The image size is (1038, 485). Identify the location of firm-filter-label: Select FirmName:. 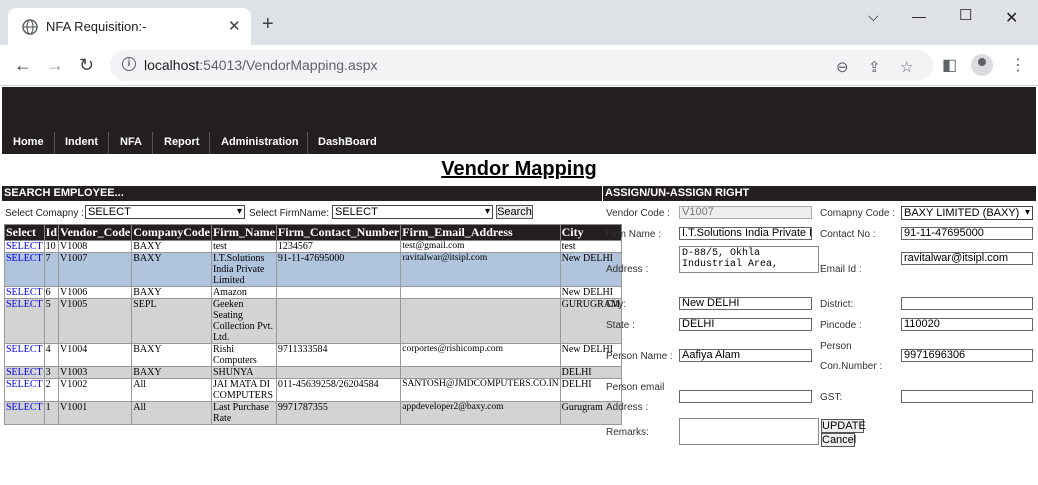
(289, 213).